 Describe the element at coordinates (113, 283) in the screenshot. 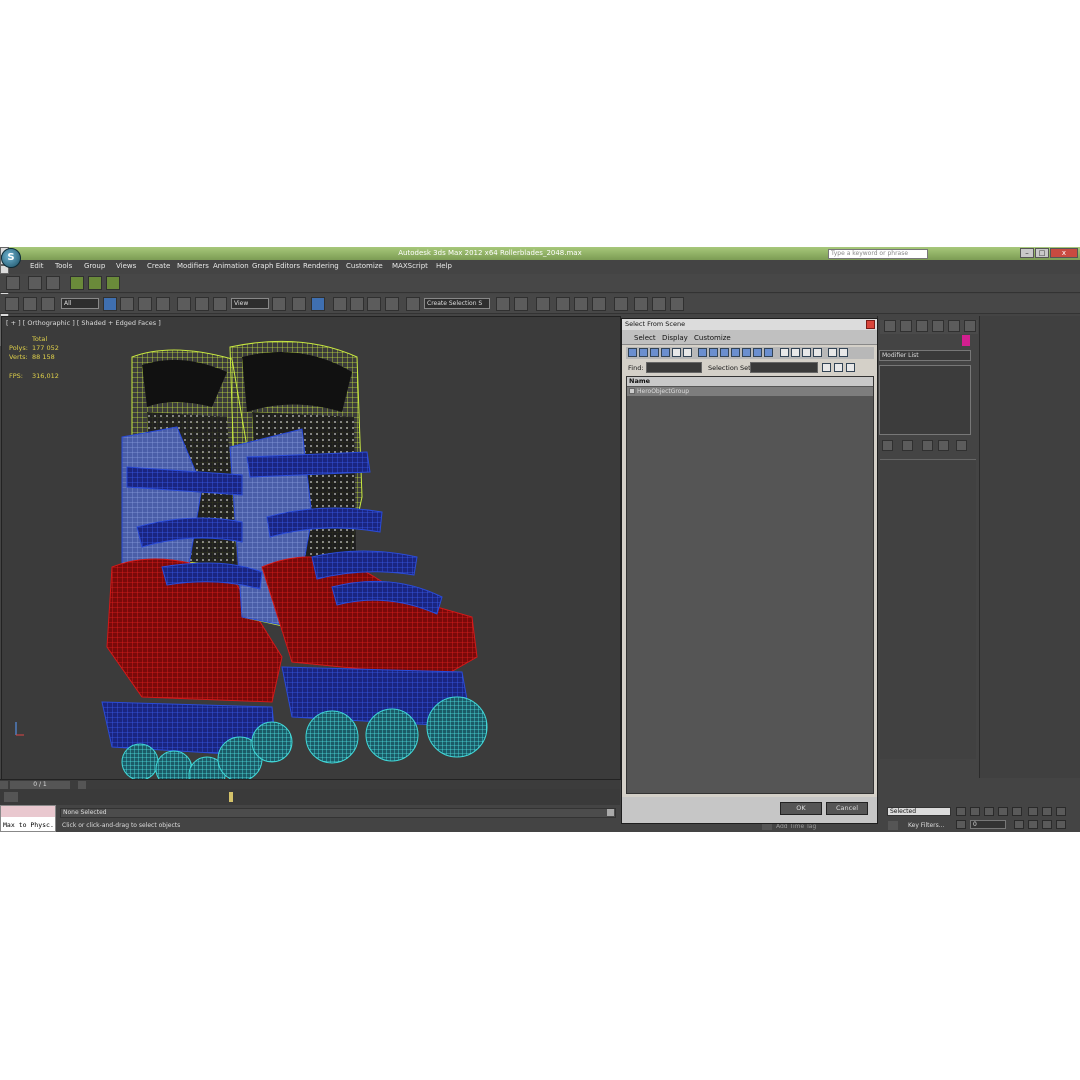

I see `xref-icon` at that location.